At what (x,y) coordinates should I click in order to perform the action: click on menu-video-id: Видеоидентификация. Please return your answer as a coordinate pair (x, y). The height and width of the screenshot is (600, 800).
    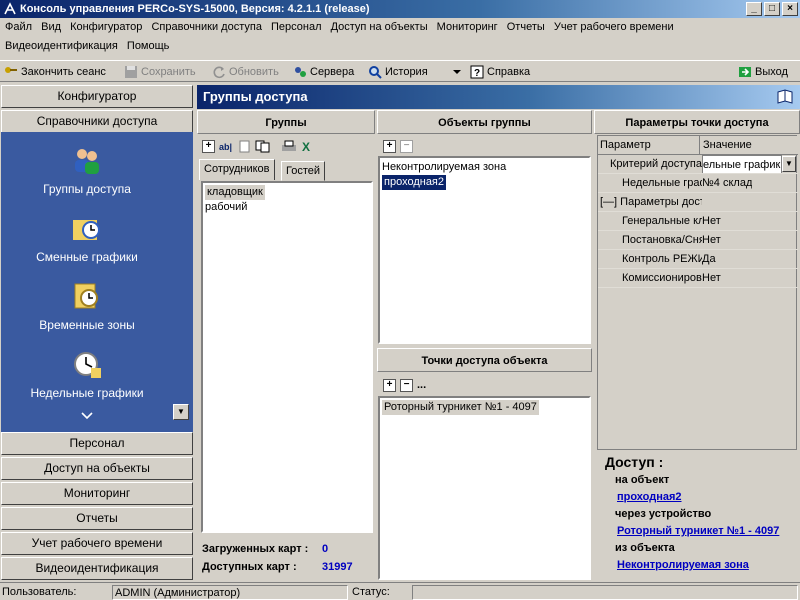
    Looking at the image, I should click on (61, 46).